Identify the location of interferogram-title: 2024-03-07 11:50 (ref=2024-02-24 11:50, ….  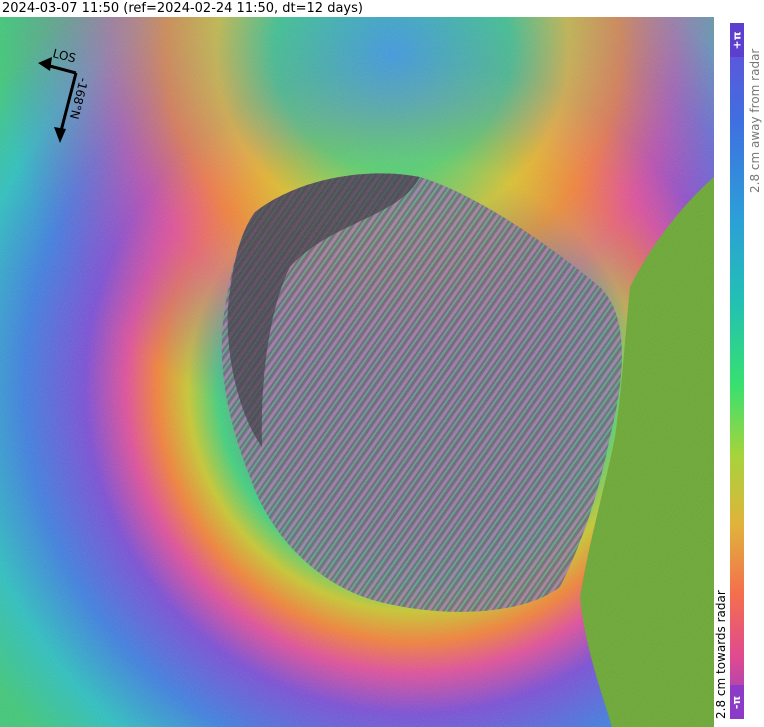
(182, 8).